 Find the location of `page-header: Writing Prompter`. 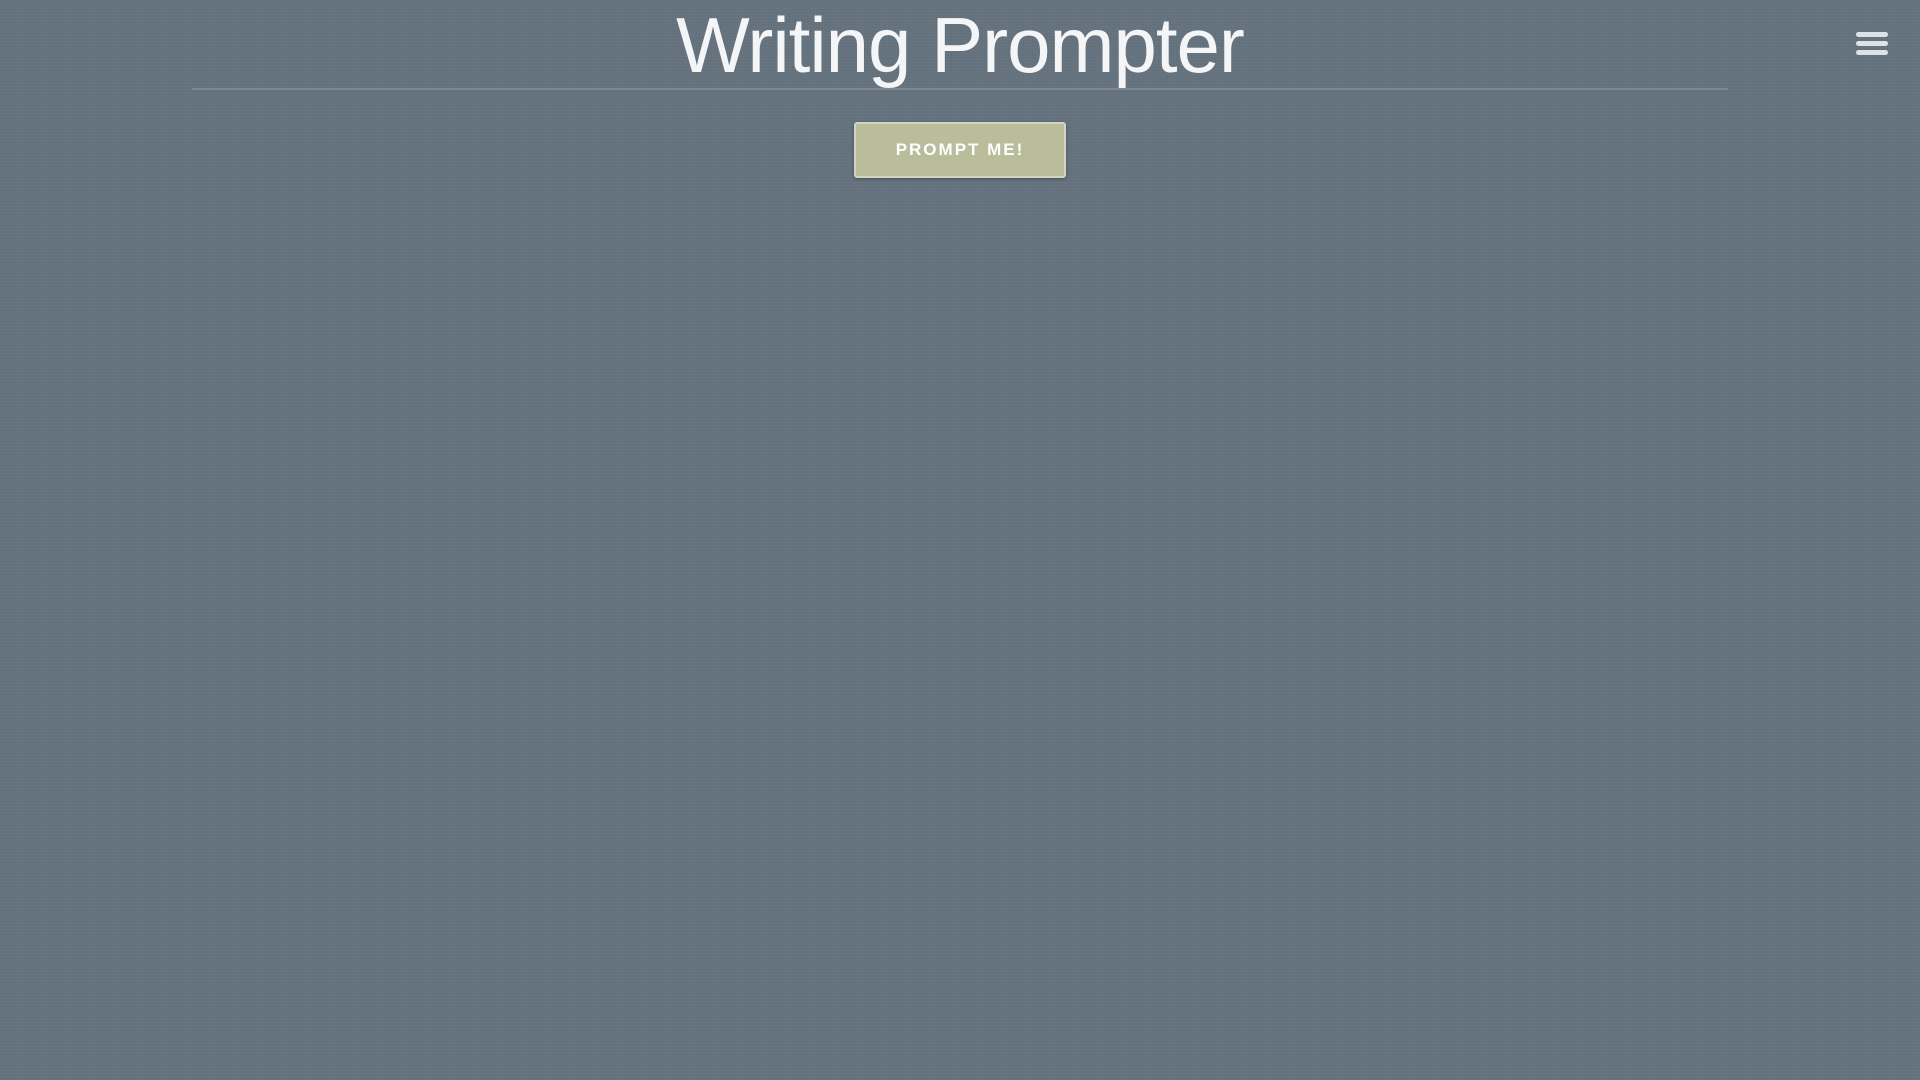

page-header: Writing Prompter is located at coordinates (960, 45).